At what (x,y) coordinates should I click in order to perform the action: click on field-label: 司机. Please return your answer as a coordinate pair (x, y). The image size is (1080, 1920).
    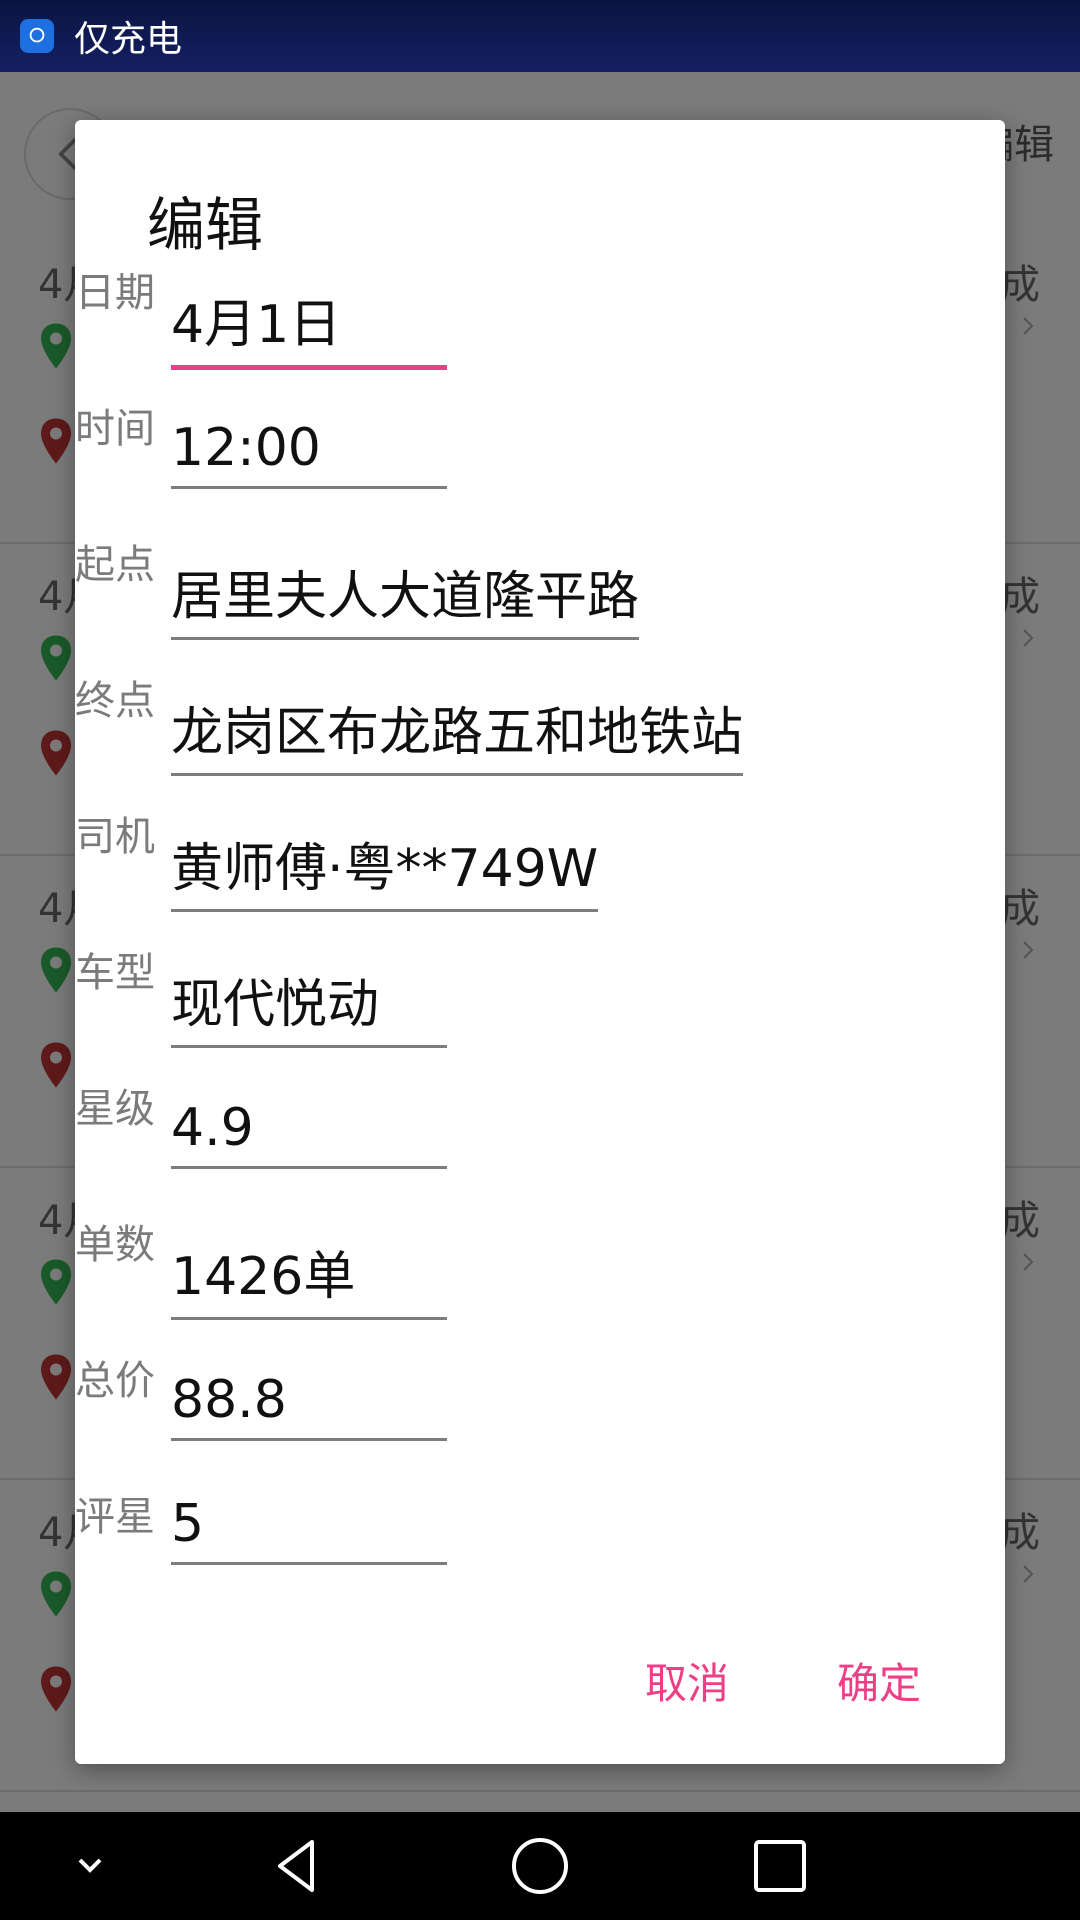
    Looking at the image, I should click on (115, 837).